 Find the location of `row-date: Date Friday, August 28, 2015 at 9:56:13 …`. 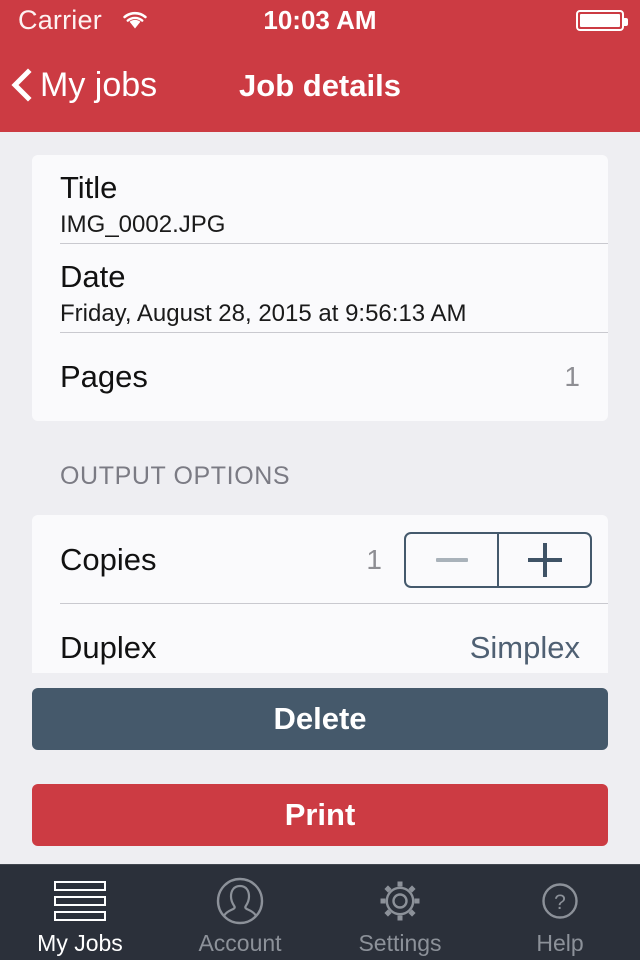

row-date: Date Friday, August 28, 2015 at 9:56:13 … is located at coordinates (320, 288).